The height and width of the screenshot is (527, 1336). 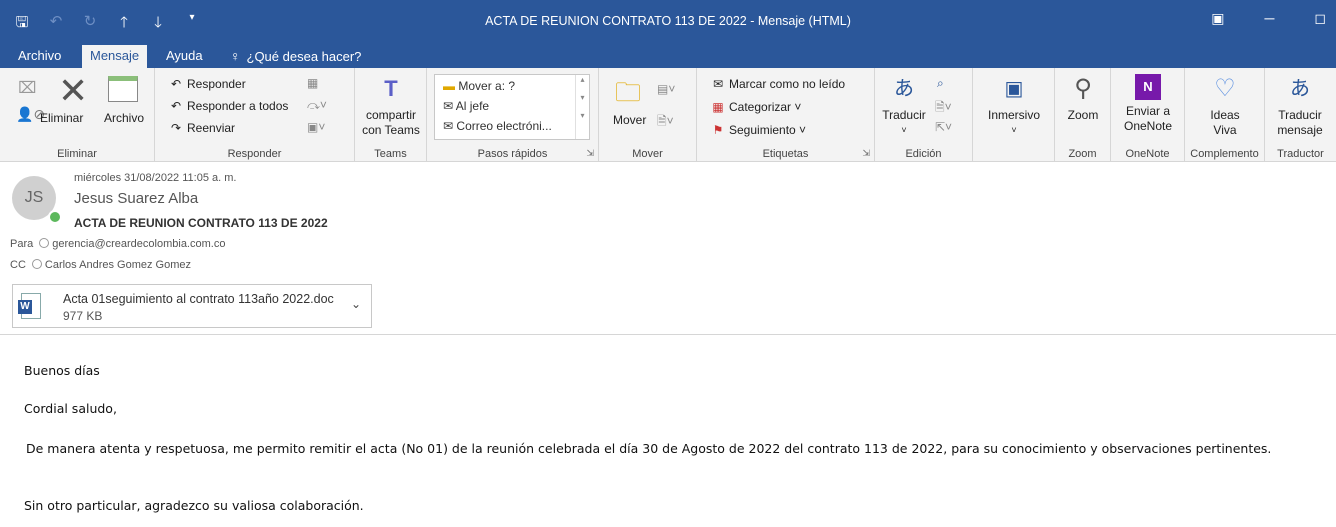 I want to click on tab-ayuda: Ayuda, so click(x=184, y=56).